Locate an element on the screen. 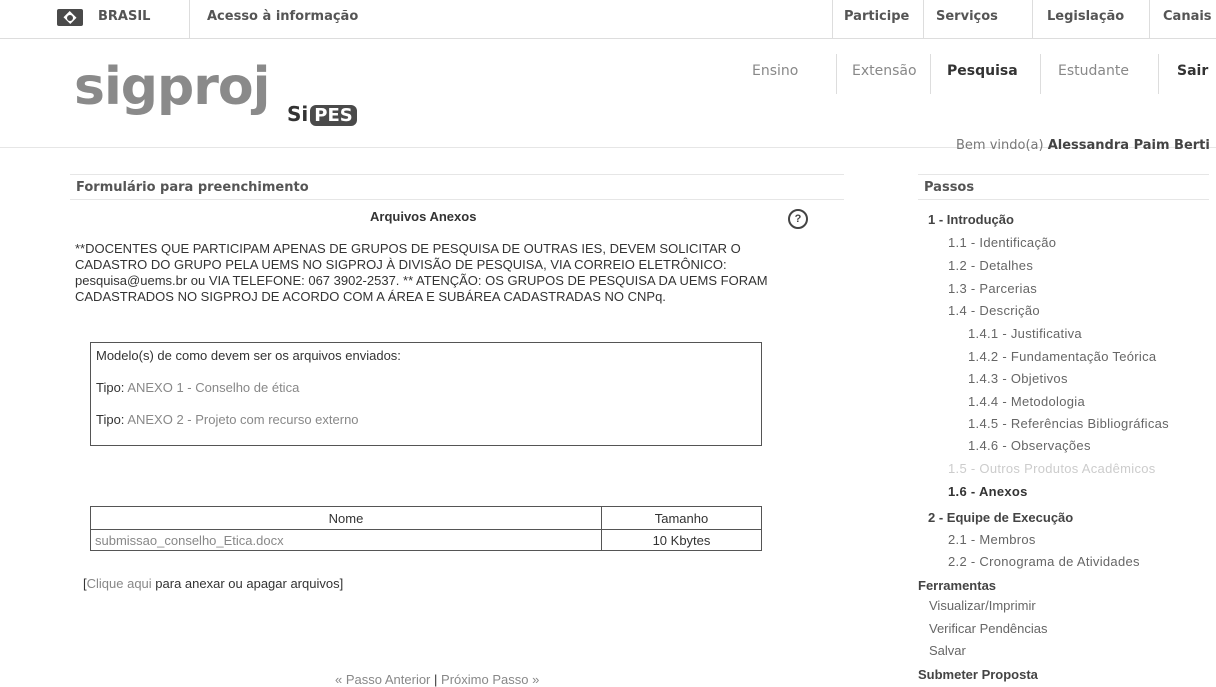  col-tamanho: Tamanho is located at coordinates (681, 518).